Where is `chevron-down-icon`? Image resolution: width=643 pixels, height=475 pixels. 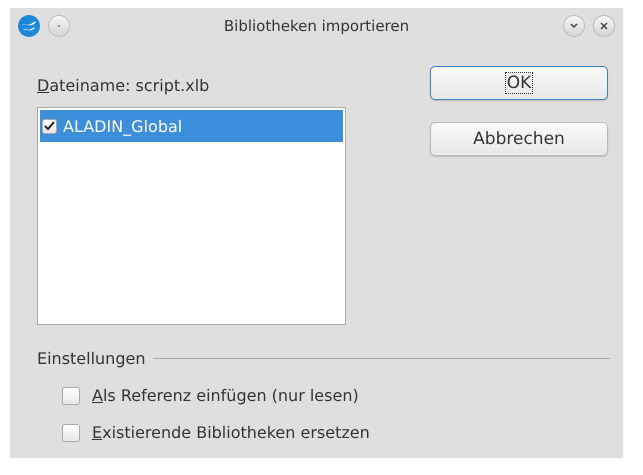
chevron-down-icon is located at coordinates (574, 26).